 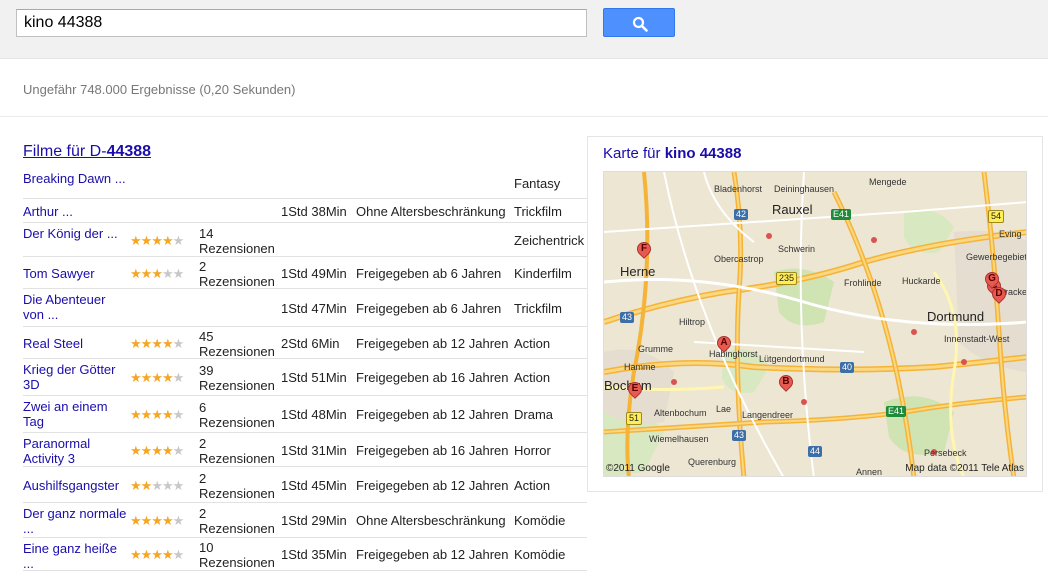 What do you see at coordinates (237, 378) in the screenshot?
I see `review-count: 39 Rezensionen` at bounding box center [237, 378].